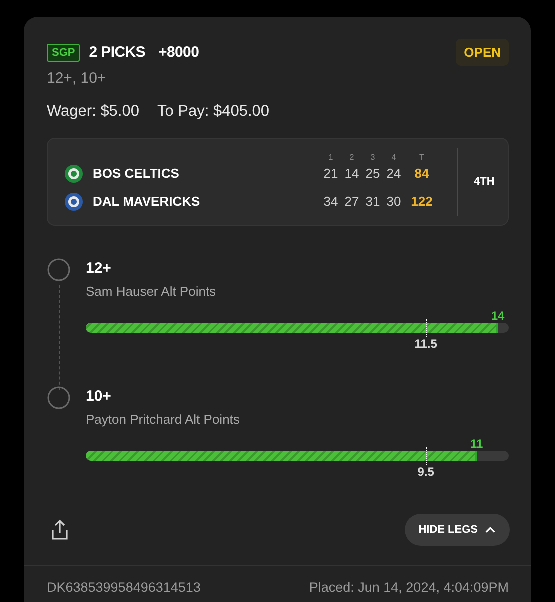 This screenshot has width=555, height=602. What do you see at coordinates (352, 201) in the screenshot?
I see `quarter-score: 27` at bounding box center [352, 201].